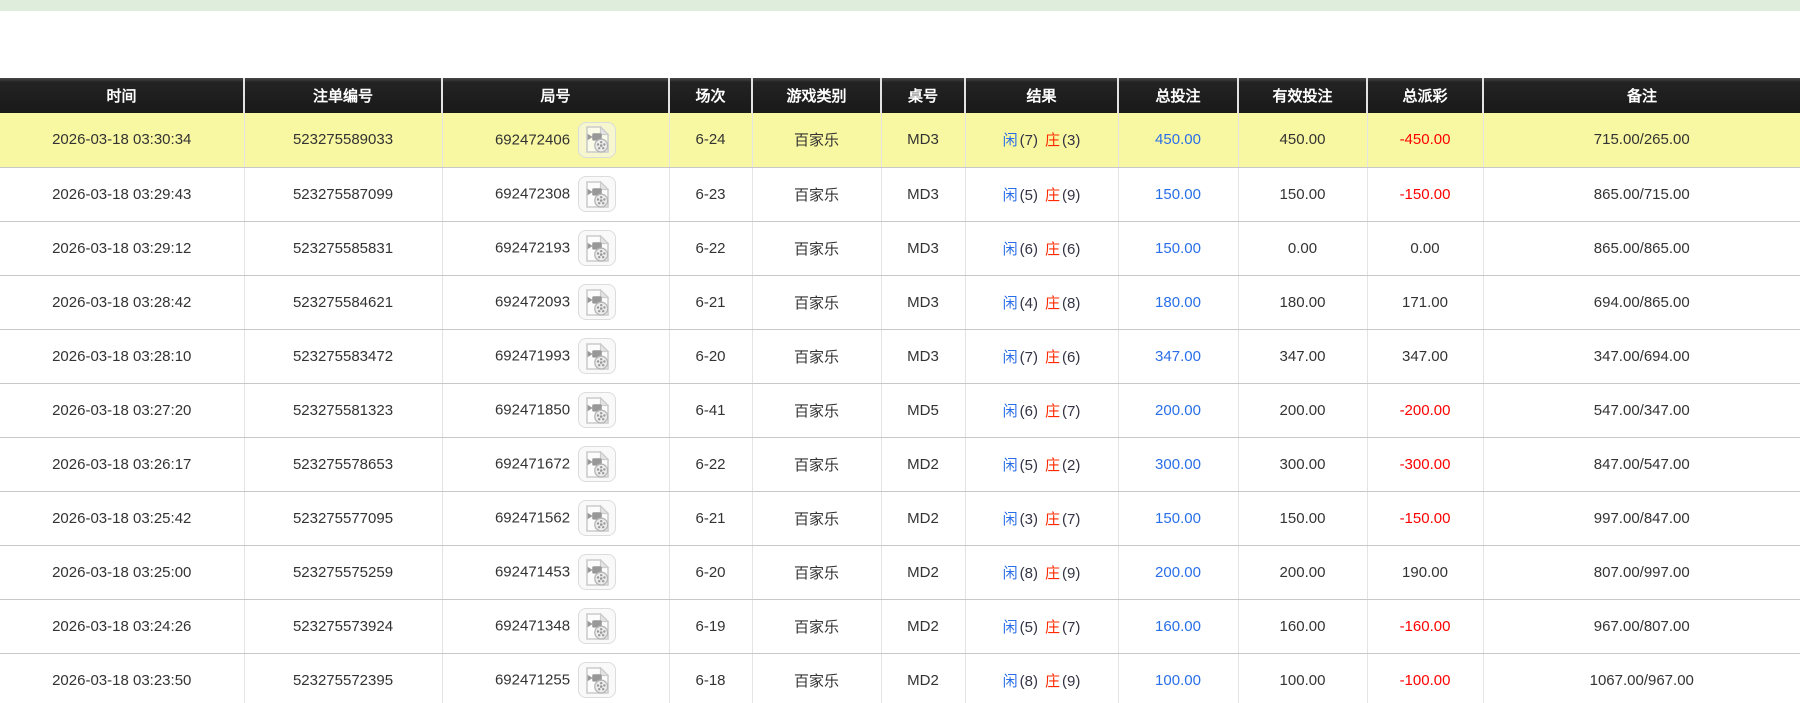 This screenshot has height=703, width=1800. Describe the element at coordinates (532, 572) in the screenshot. I see `round-id-text: 692471453` at that location.